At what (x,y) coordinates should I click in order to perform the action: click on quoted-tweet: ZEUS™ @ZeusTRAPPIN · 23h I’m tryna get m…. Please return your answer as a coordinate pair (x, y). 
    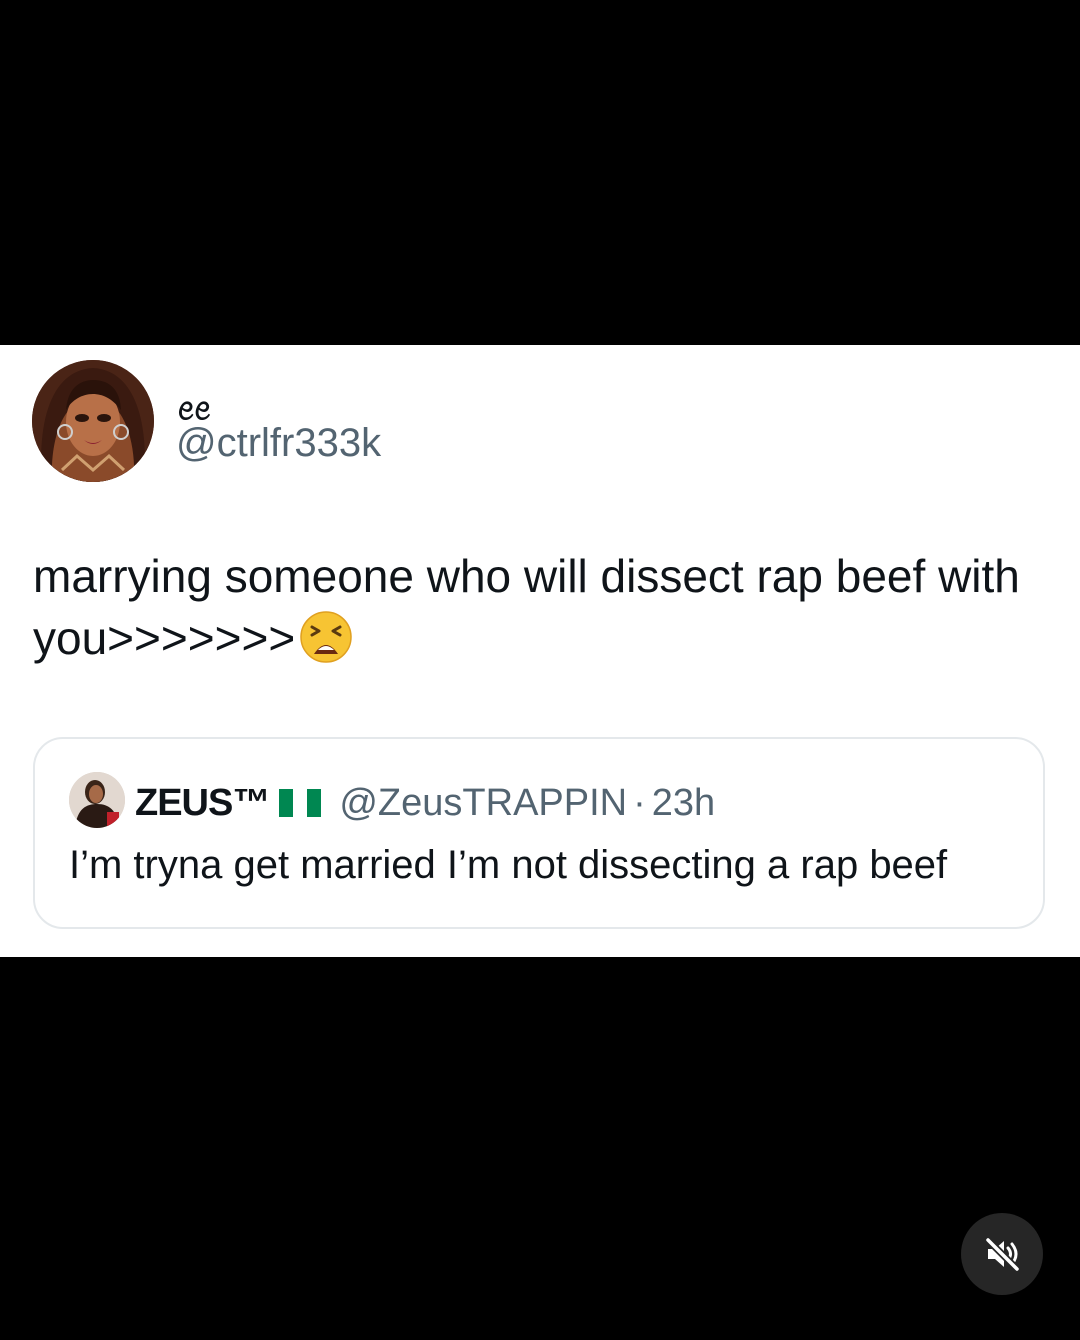
    Looking at the image, I should click on (539, 833).